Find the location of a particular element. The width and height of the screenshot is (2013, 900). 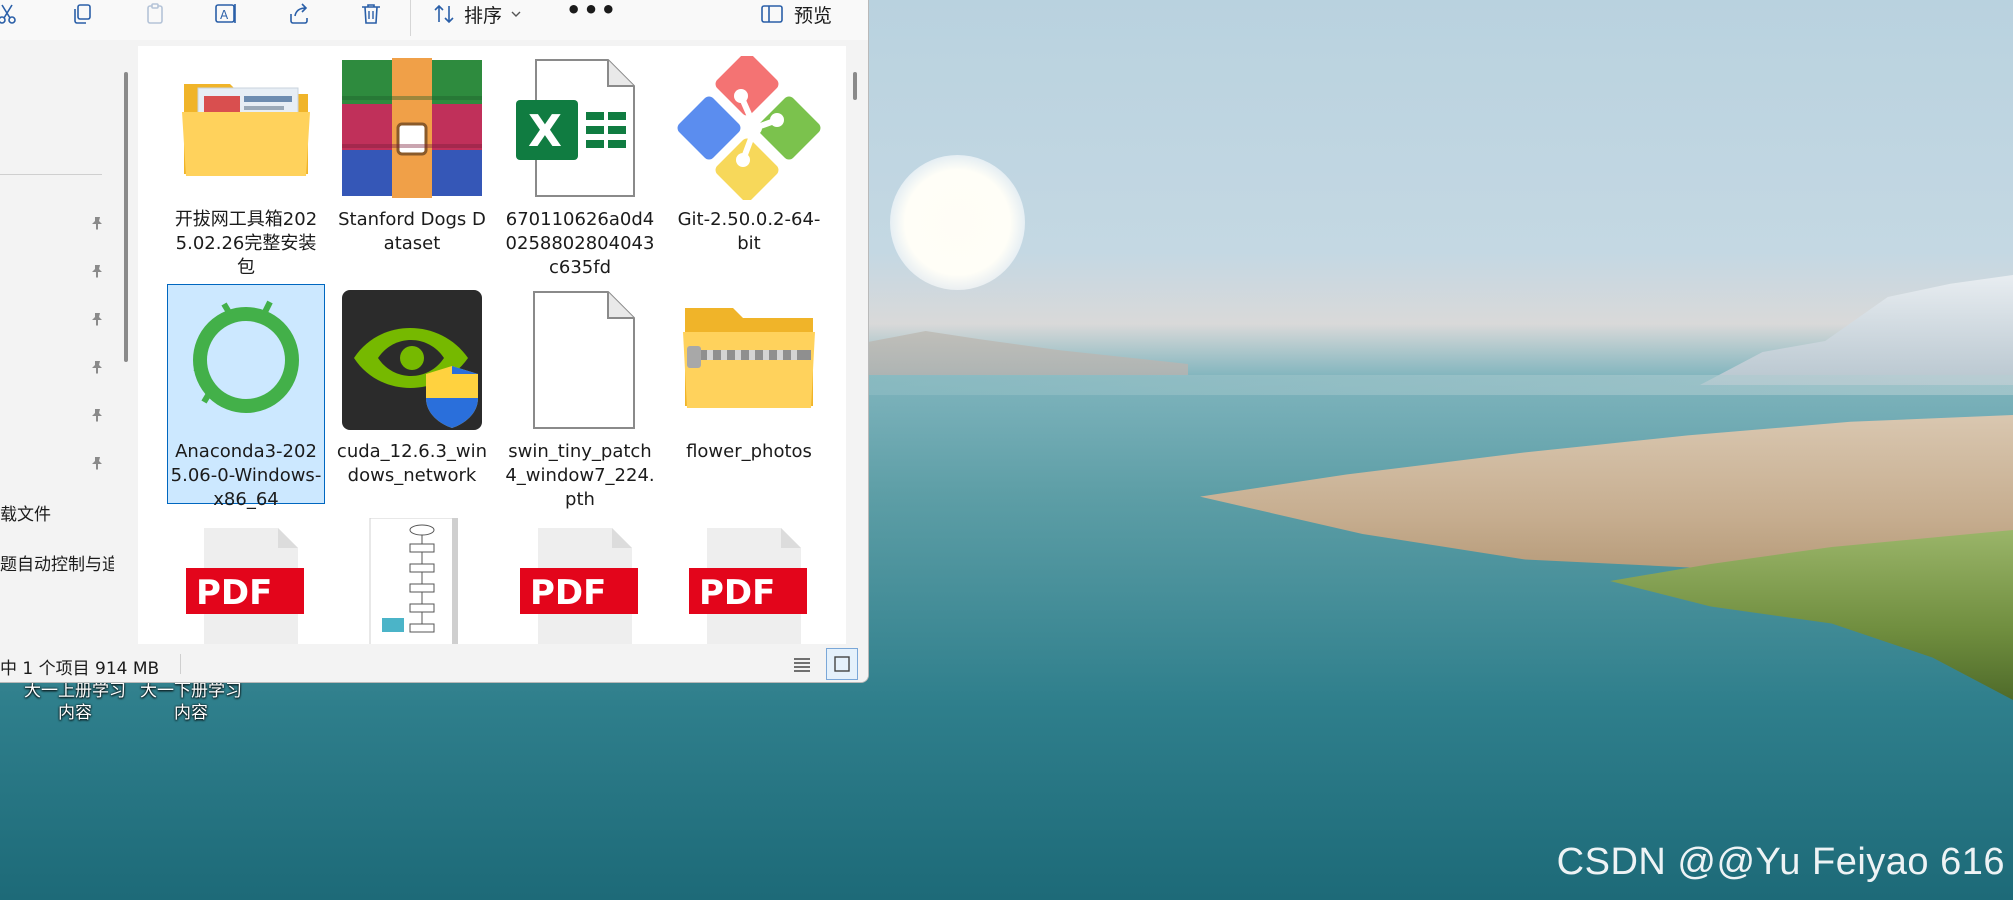

file-item: 开拔网工具箱2025.02.26完整安装包 is located at coordinates (246, 165).